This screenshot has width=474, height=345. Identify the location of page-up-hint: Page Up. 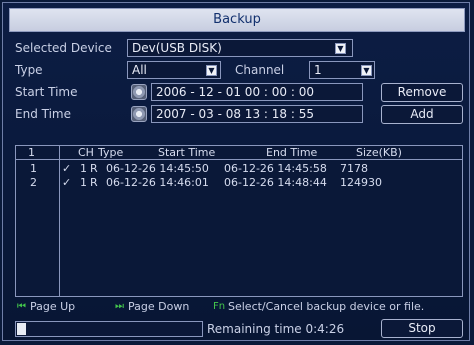
(53, 306).